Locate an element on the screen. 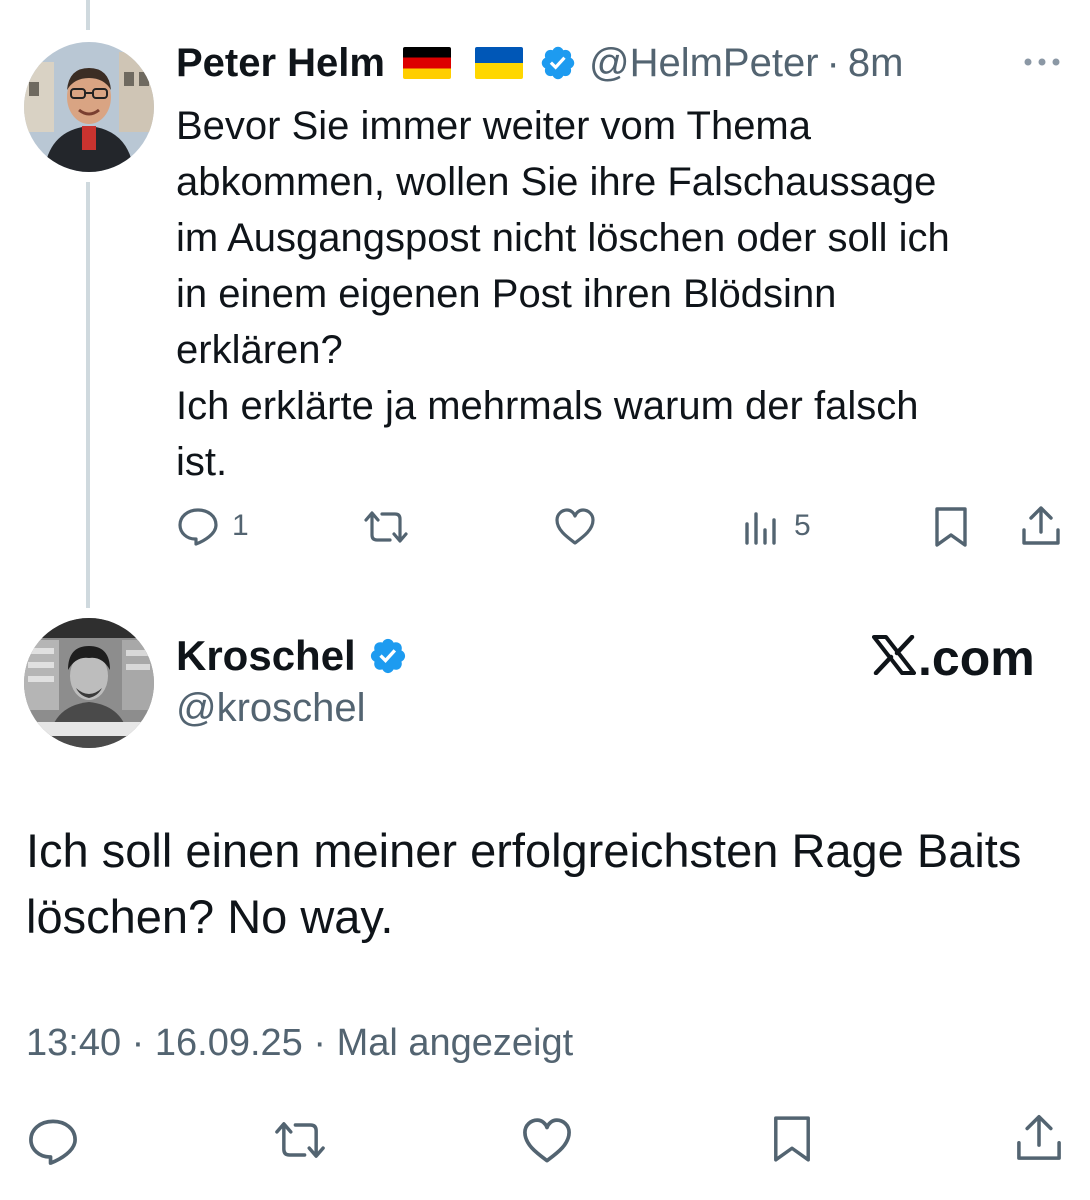 The height and width of the screenshot is (1200, 1090). reply-text-line: in einem eigenen Post ihren Blödsinn is located at coordinates (506, 294).